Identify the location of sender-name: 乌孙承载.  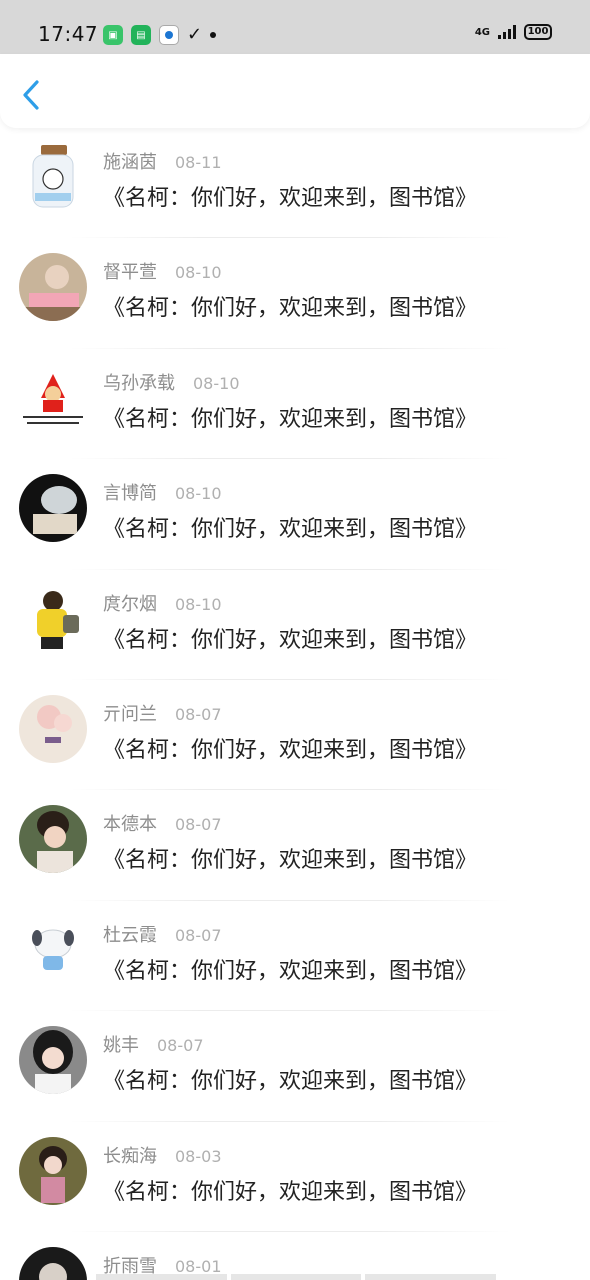
(139, 383).